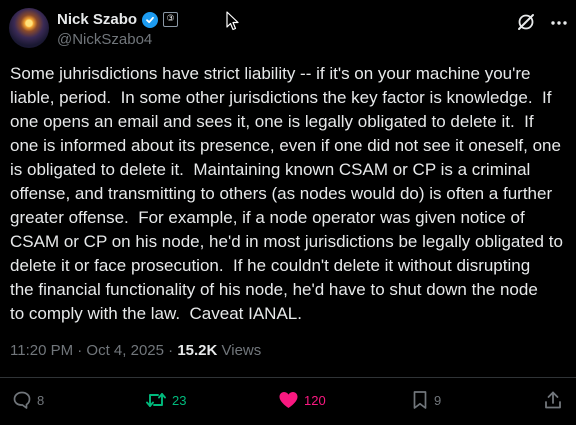 Image resolution: width=576 pixels, height=425 pixels. What do you see at coordinates (41, 400) in the screenshot?
I see `reply-count: 8` at bounding box center [41, 400].